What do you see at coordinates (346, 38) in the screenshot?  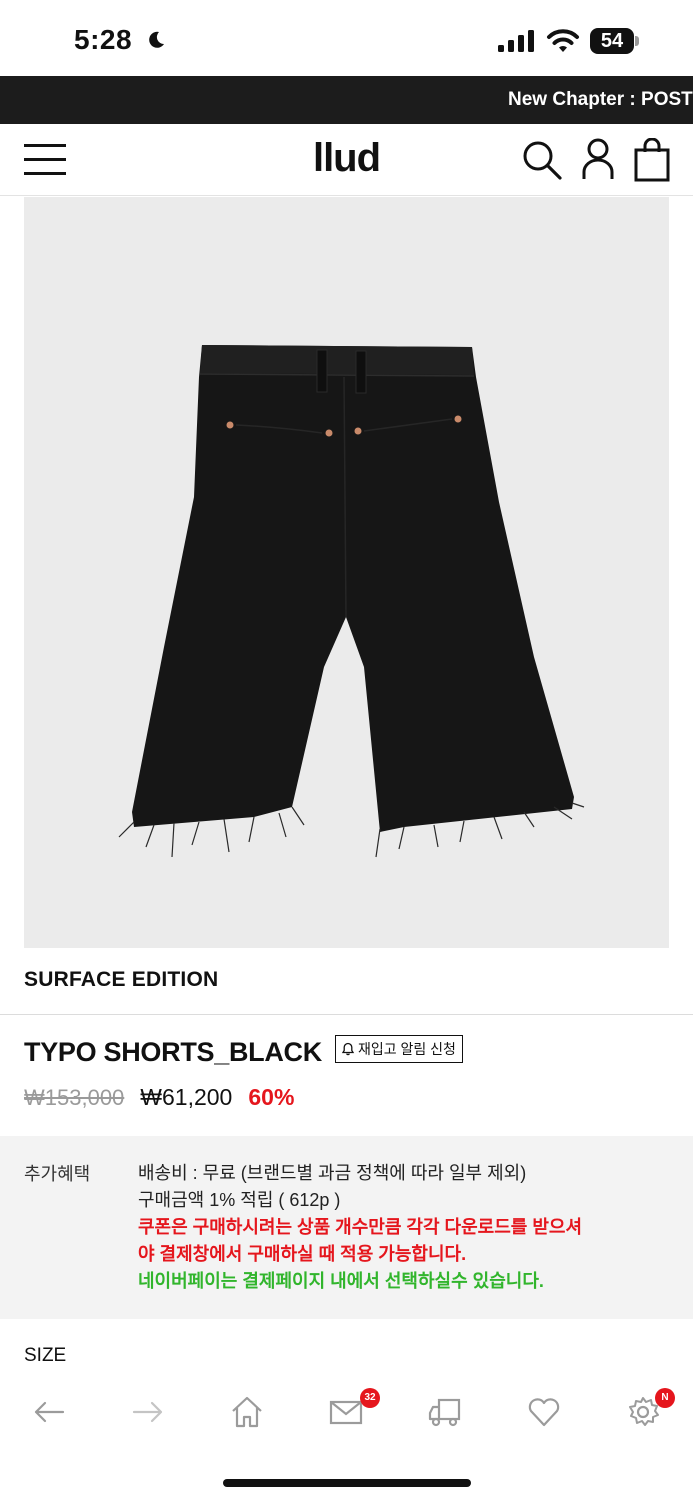 I see `status-bar: 5:28 54` at bounding box center [346, 38].